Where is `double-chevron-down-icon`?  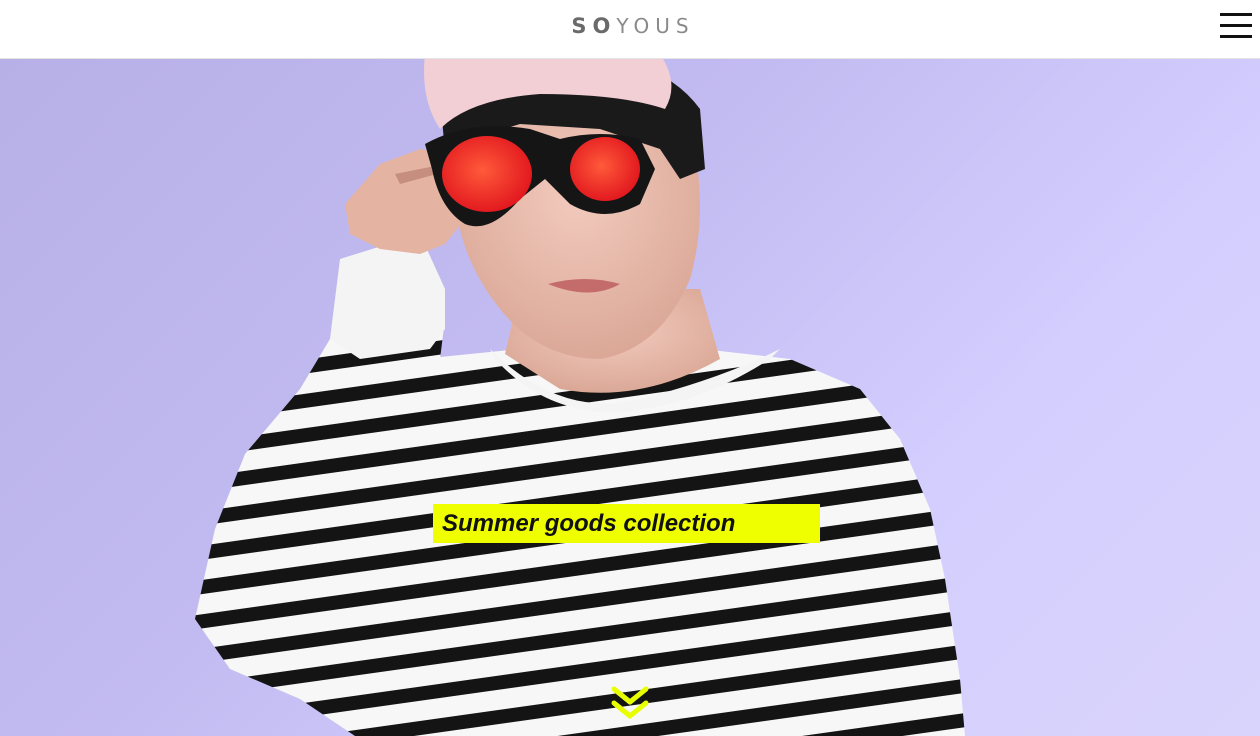 double-chevron-down-icon is located at coordinates (630, 704).